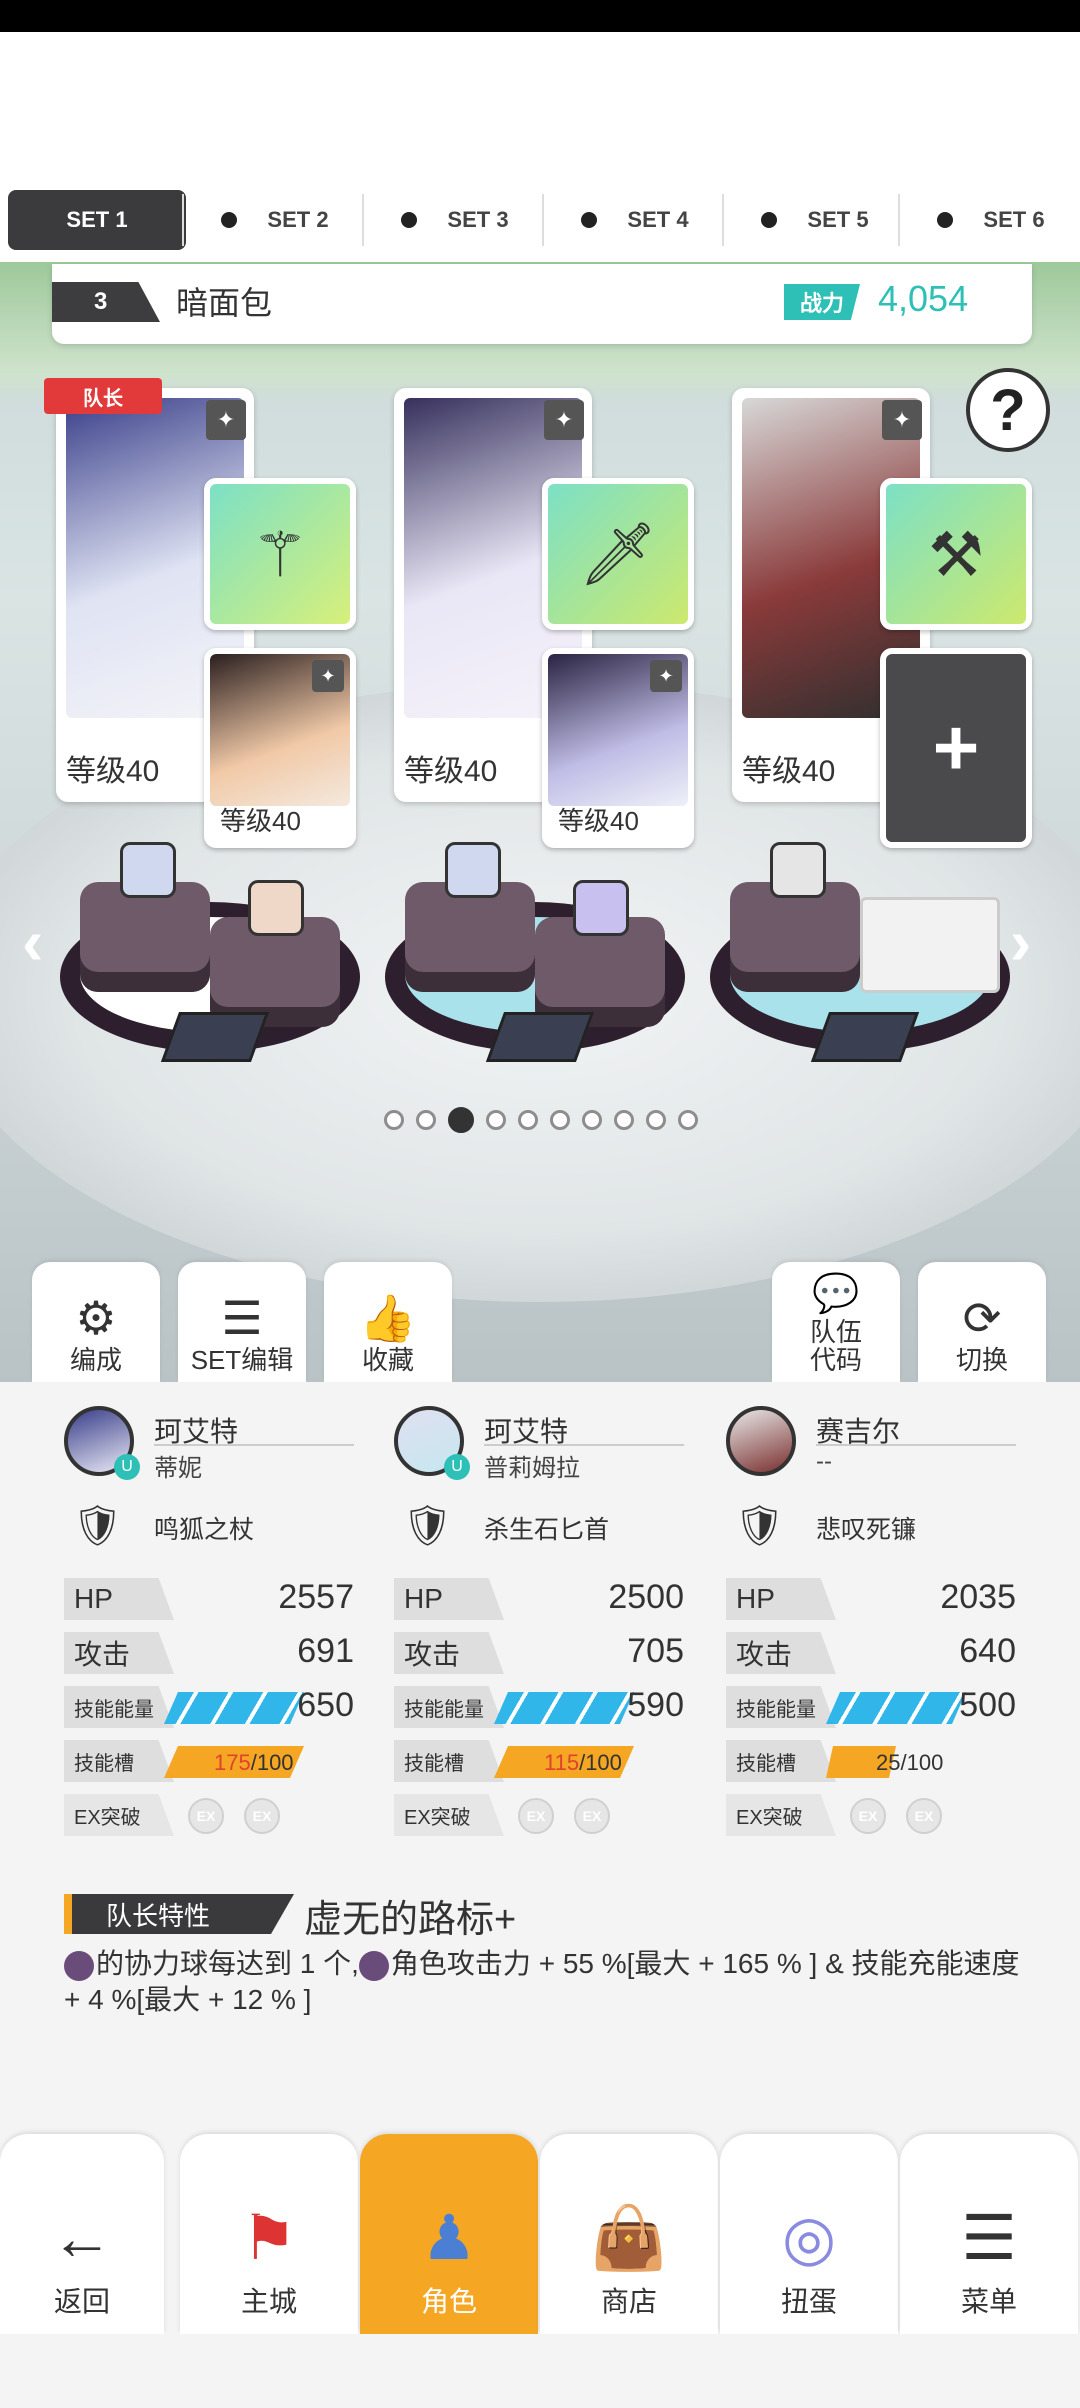  Describe the element at coordinates (461, 1120) in the screenshot. I see `page-dot-active` at that location.